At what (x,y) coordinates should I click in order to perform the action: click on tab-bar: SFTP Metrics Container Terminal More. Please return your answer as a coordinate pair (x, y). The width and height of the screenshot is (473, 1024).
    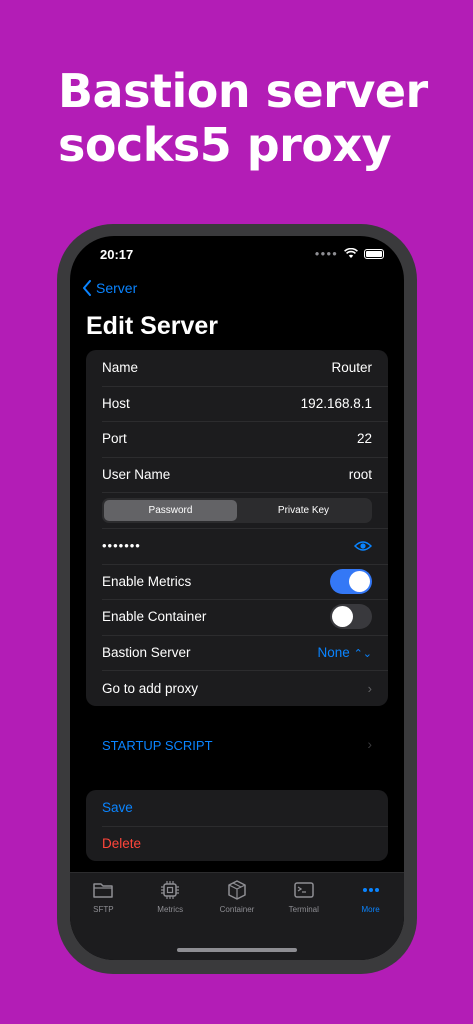
    Looking at the image, I should click on (237, 916).